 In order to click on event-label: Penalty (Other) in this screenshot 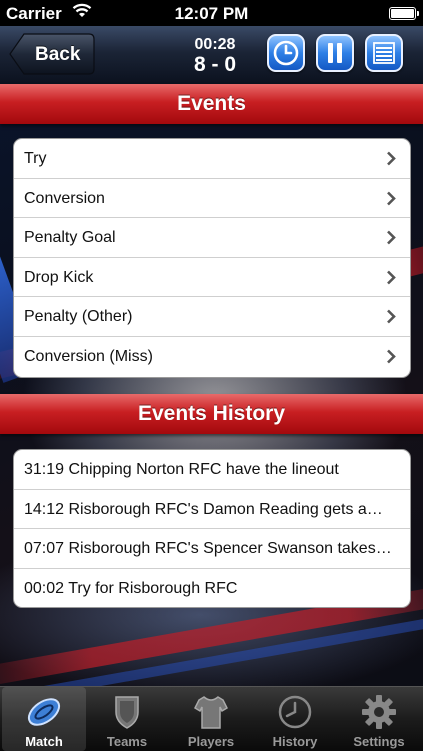, I will do `click(78, 316)`.